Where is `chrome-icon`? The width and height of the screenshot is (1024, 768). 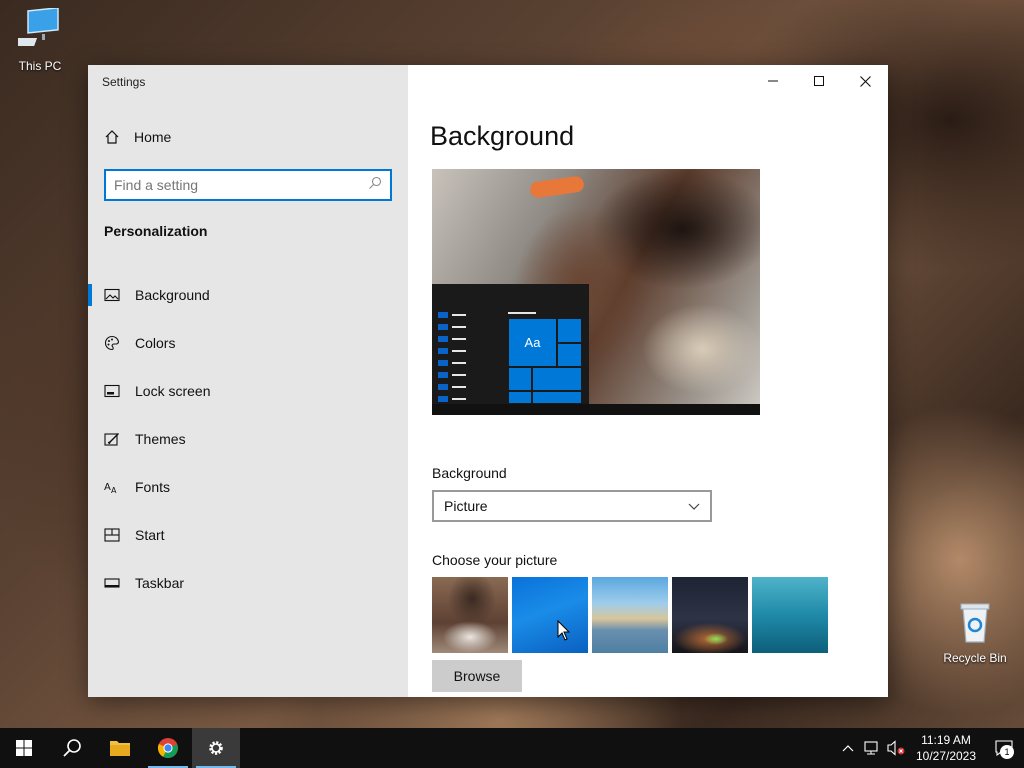 chrome-icon is located at coordinates (167, 748).